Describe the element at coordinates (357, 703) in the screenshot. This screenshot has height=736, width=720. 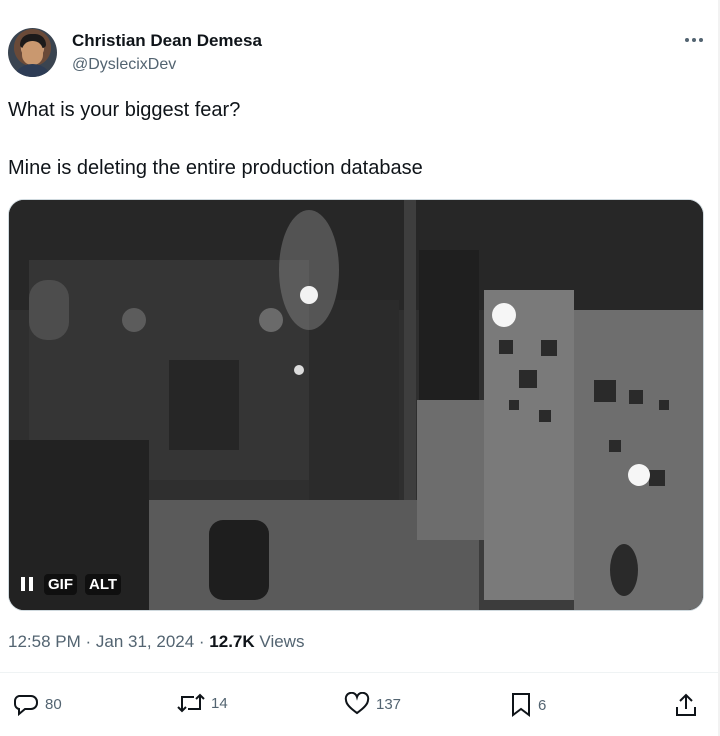
I see `like-icon` at that location.